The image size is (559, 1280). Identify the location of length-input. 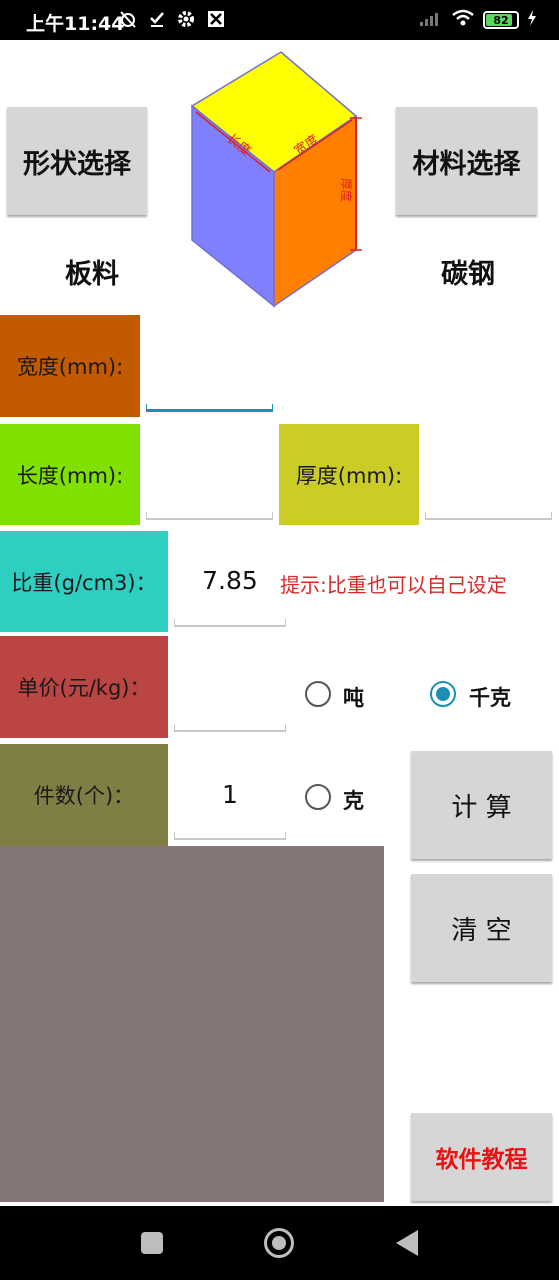
(209, 516).